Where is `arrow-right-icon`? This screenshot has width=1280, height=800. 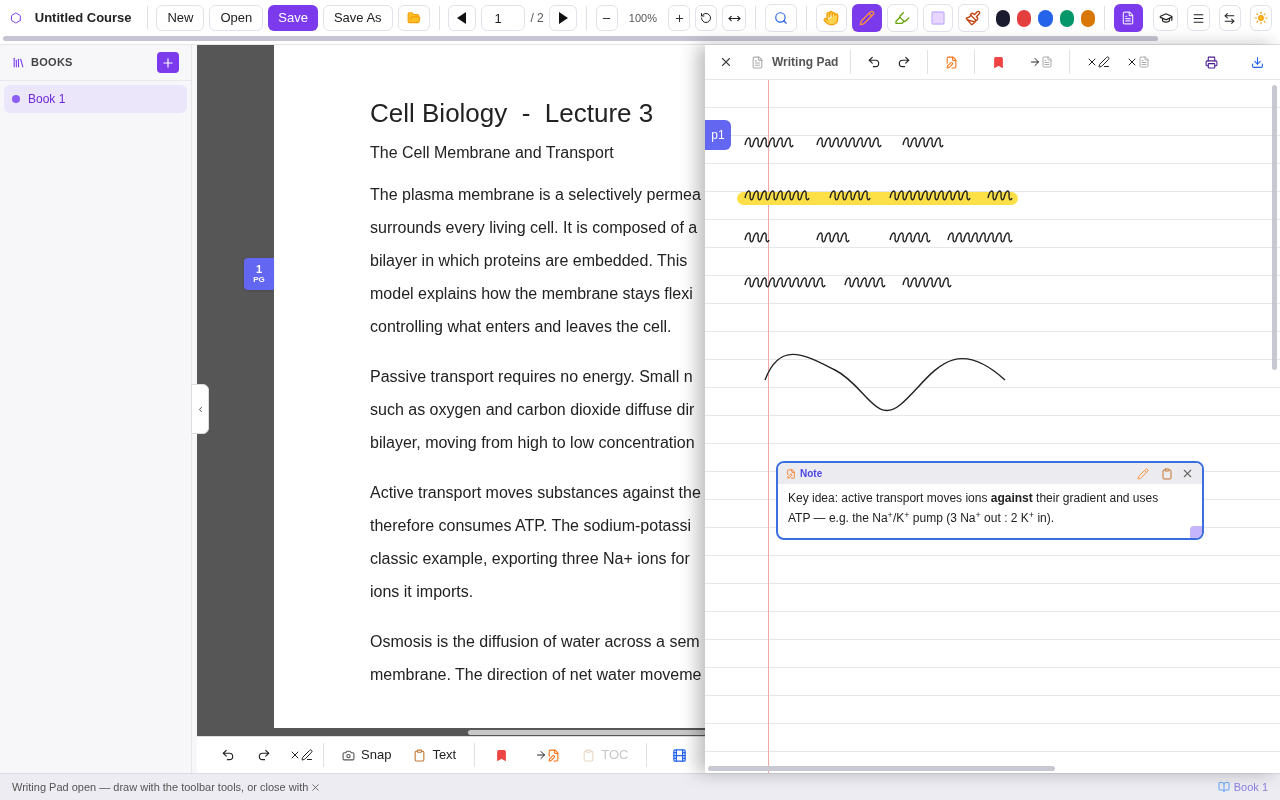
arrow-right-icon is located at coordinates (541, 755).